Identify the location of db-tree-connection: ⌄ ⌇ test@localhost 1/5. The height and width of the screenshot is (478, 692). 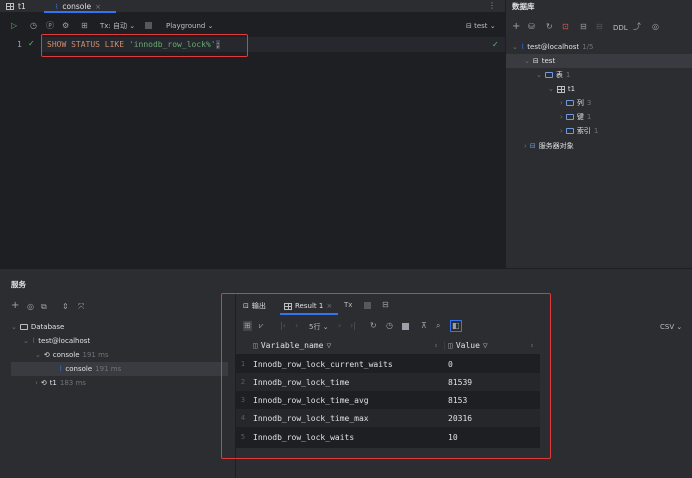
(552, 47).